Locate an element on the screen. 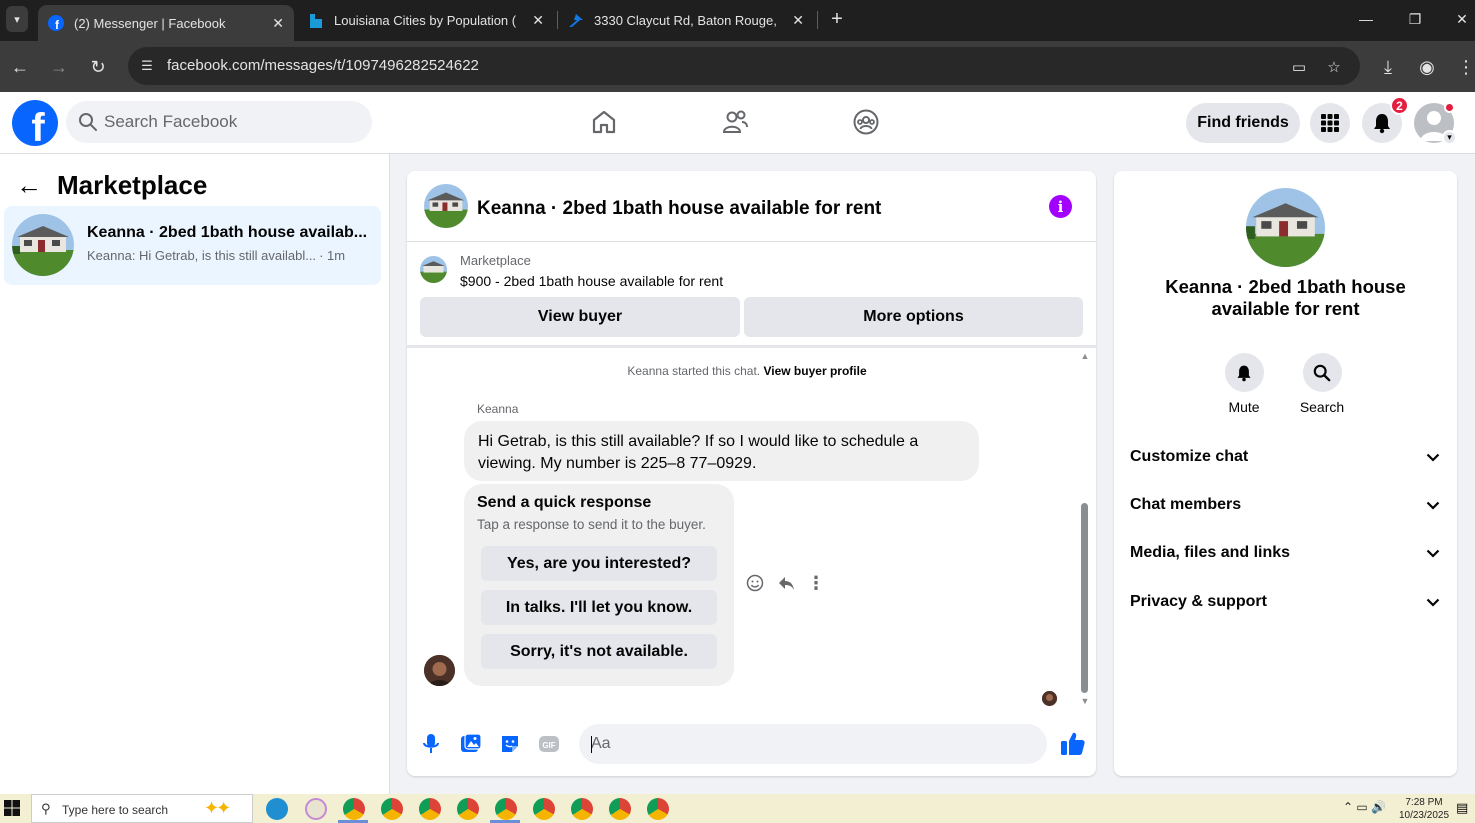  find-friends-button: Find friends is located at coordinates (1243, 123).